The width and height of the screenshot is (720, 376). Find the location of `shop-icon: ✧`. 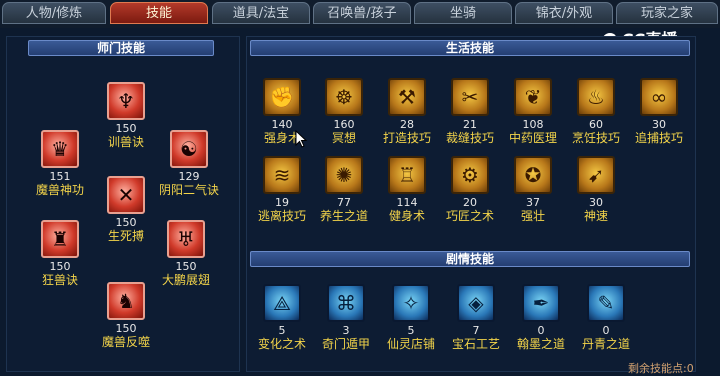

shop-icon: ✧ is located at coordinates (411, 303).